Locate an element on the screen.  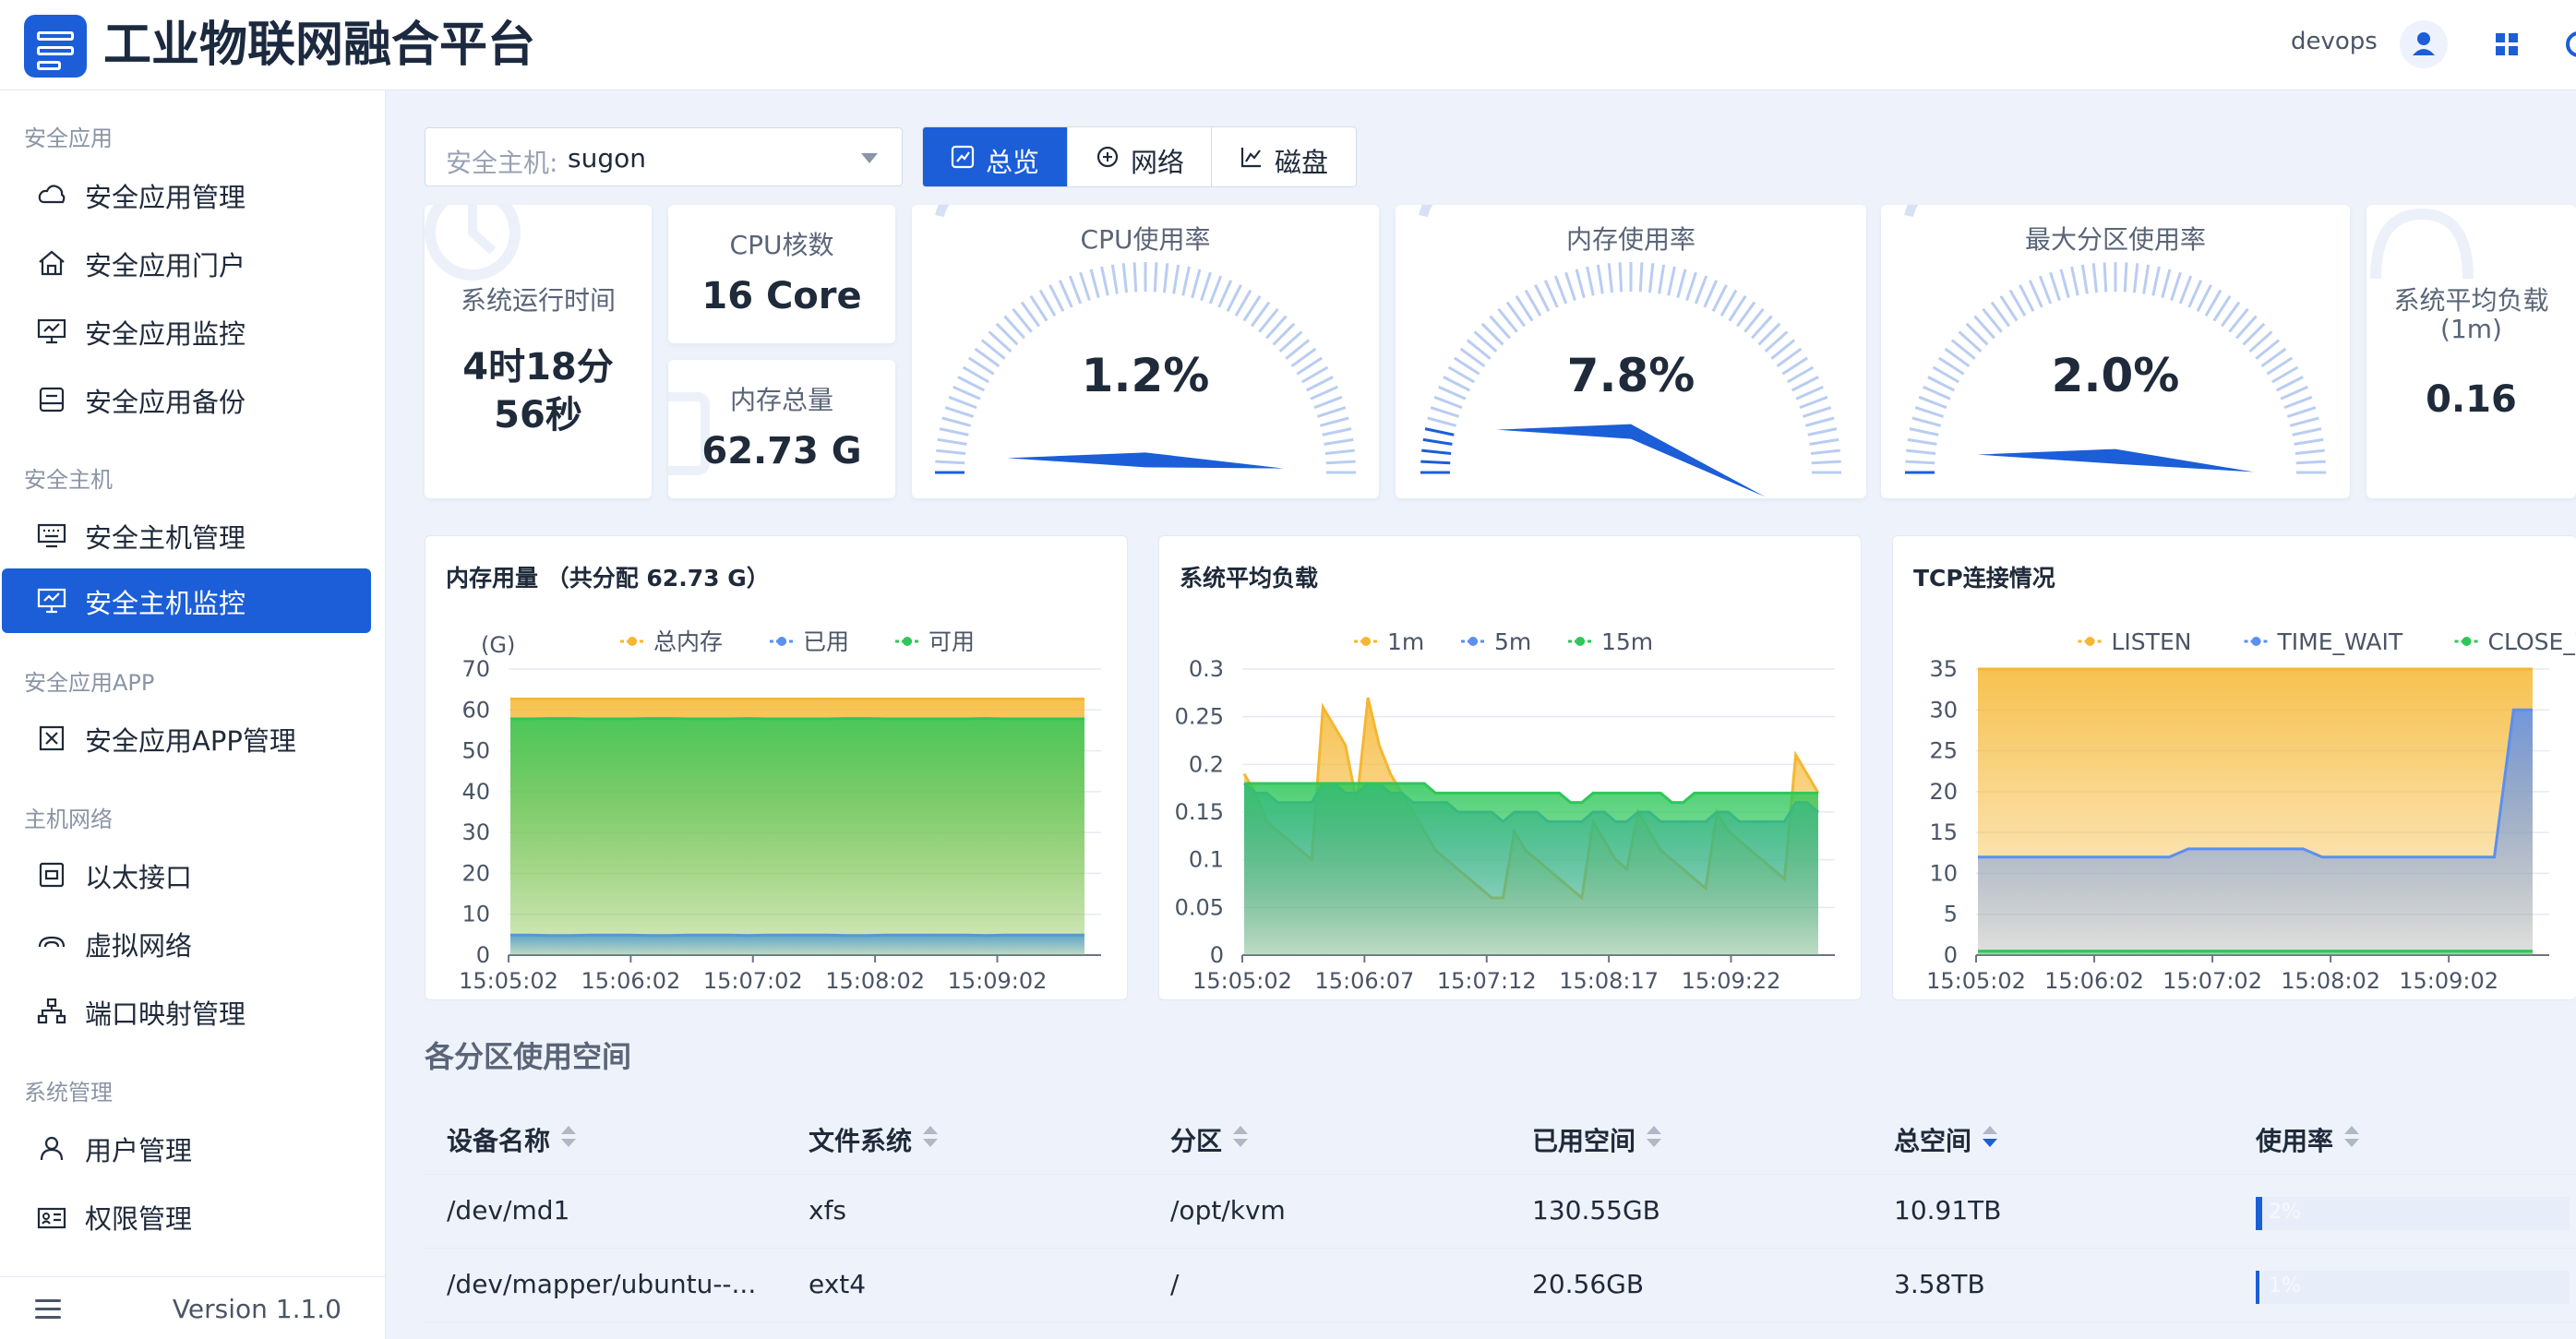
legend-entry: 5m is located at coordinates (1496, 642).